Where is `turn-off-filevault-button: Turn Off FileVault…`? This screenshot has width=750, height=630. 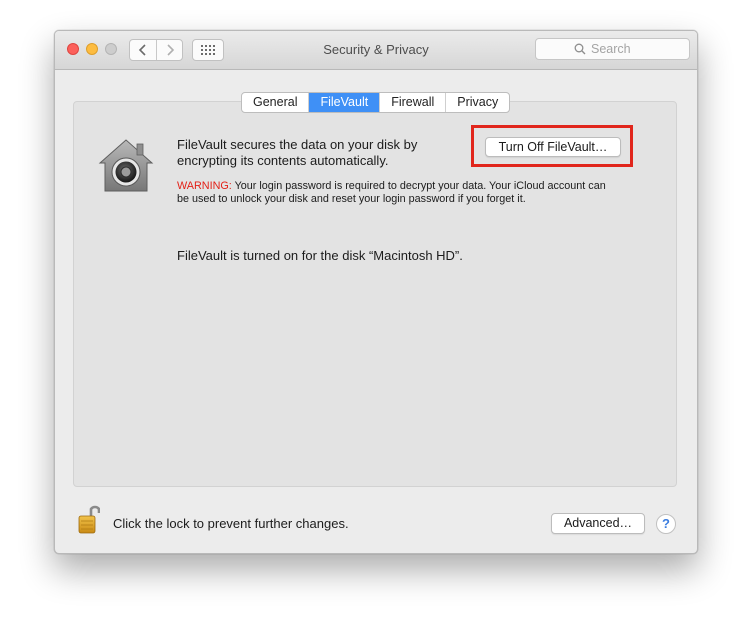
turn-off-filevault-button: Turn Off FileVault… is located at coordinates (553, 147).